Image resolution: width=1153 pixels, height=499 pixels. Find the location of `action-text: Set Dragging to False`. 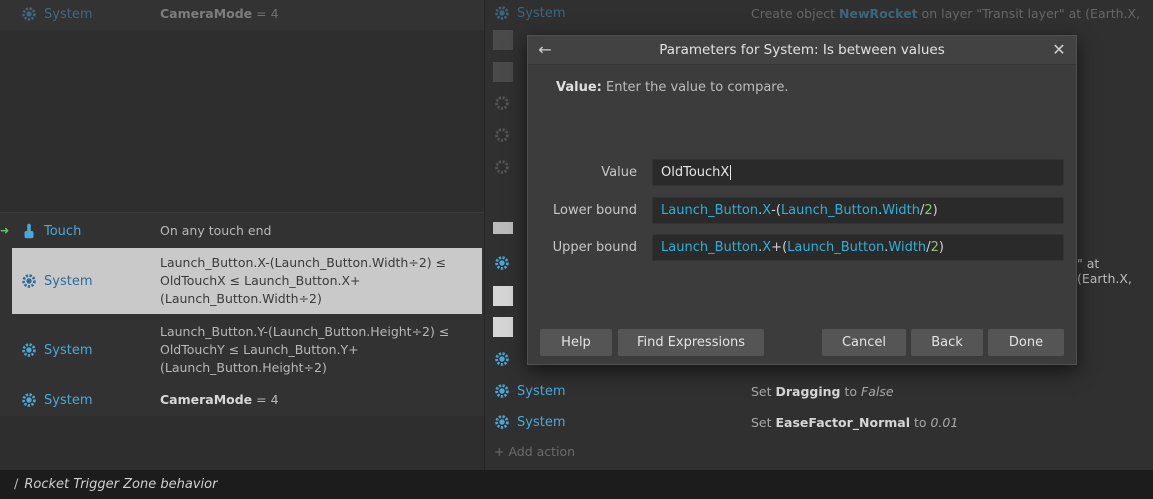

action-text: Set Dragging to False is located at coordinates (822, 391).